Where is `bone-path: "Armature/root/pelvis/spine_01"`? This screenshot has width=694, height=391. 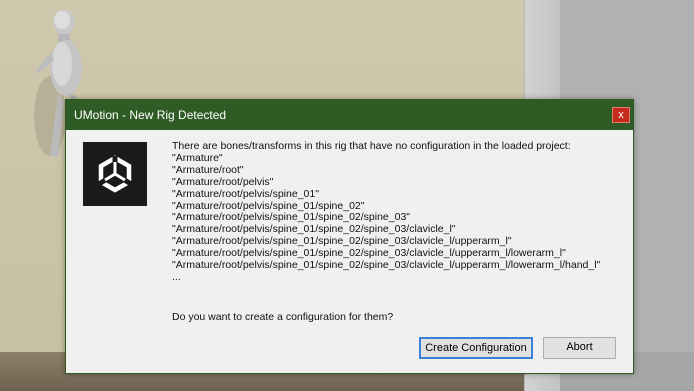
bone-path: "Armature/root/pelvis/spine_01" is located at coordinates (245, 193).